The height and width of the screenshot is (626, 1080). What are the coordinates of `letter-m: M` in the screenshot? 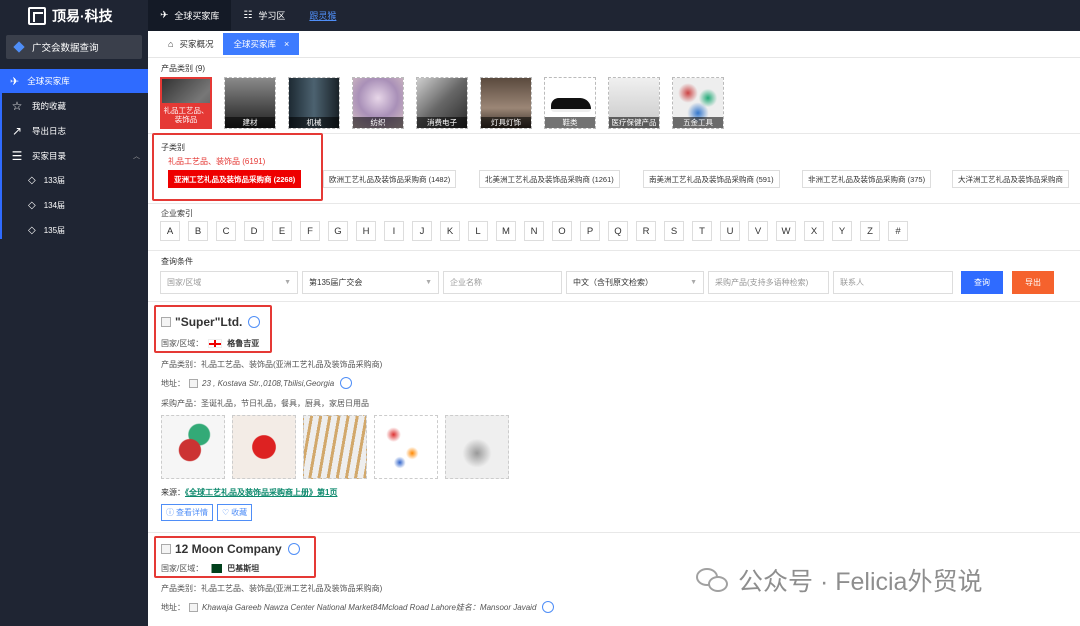 It's located at (506, 231).